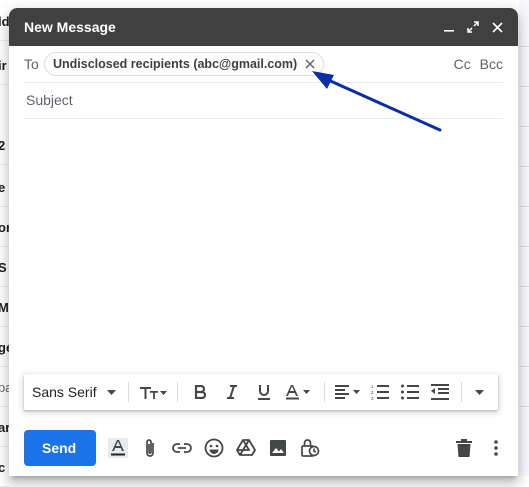  Describe the element at coordinates (480, 392) in the screenshot. I see `more-formatting-icon` at that location.